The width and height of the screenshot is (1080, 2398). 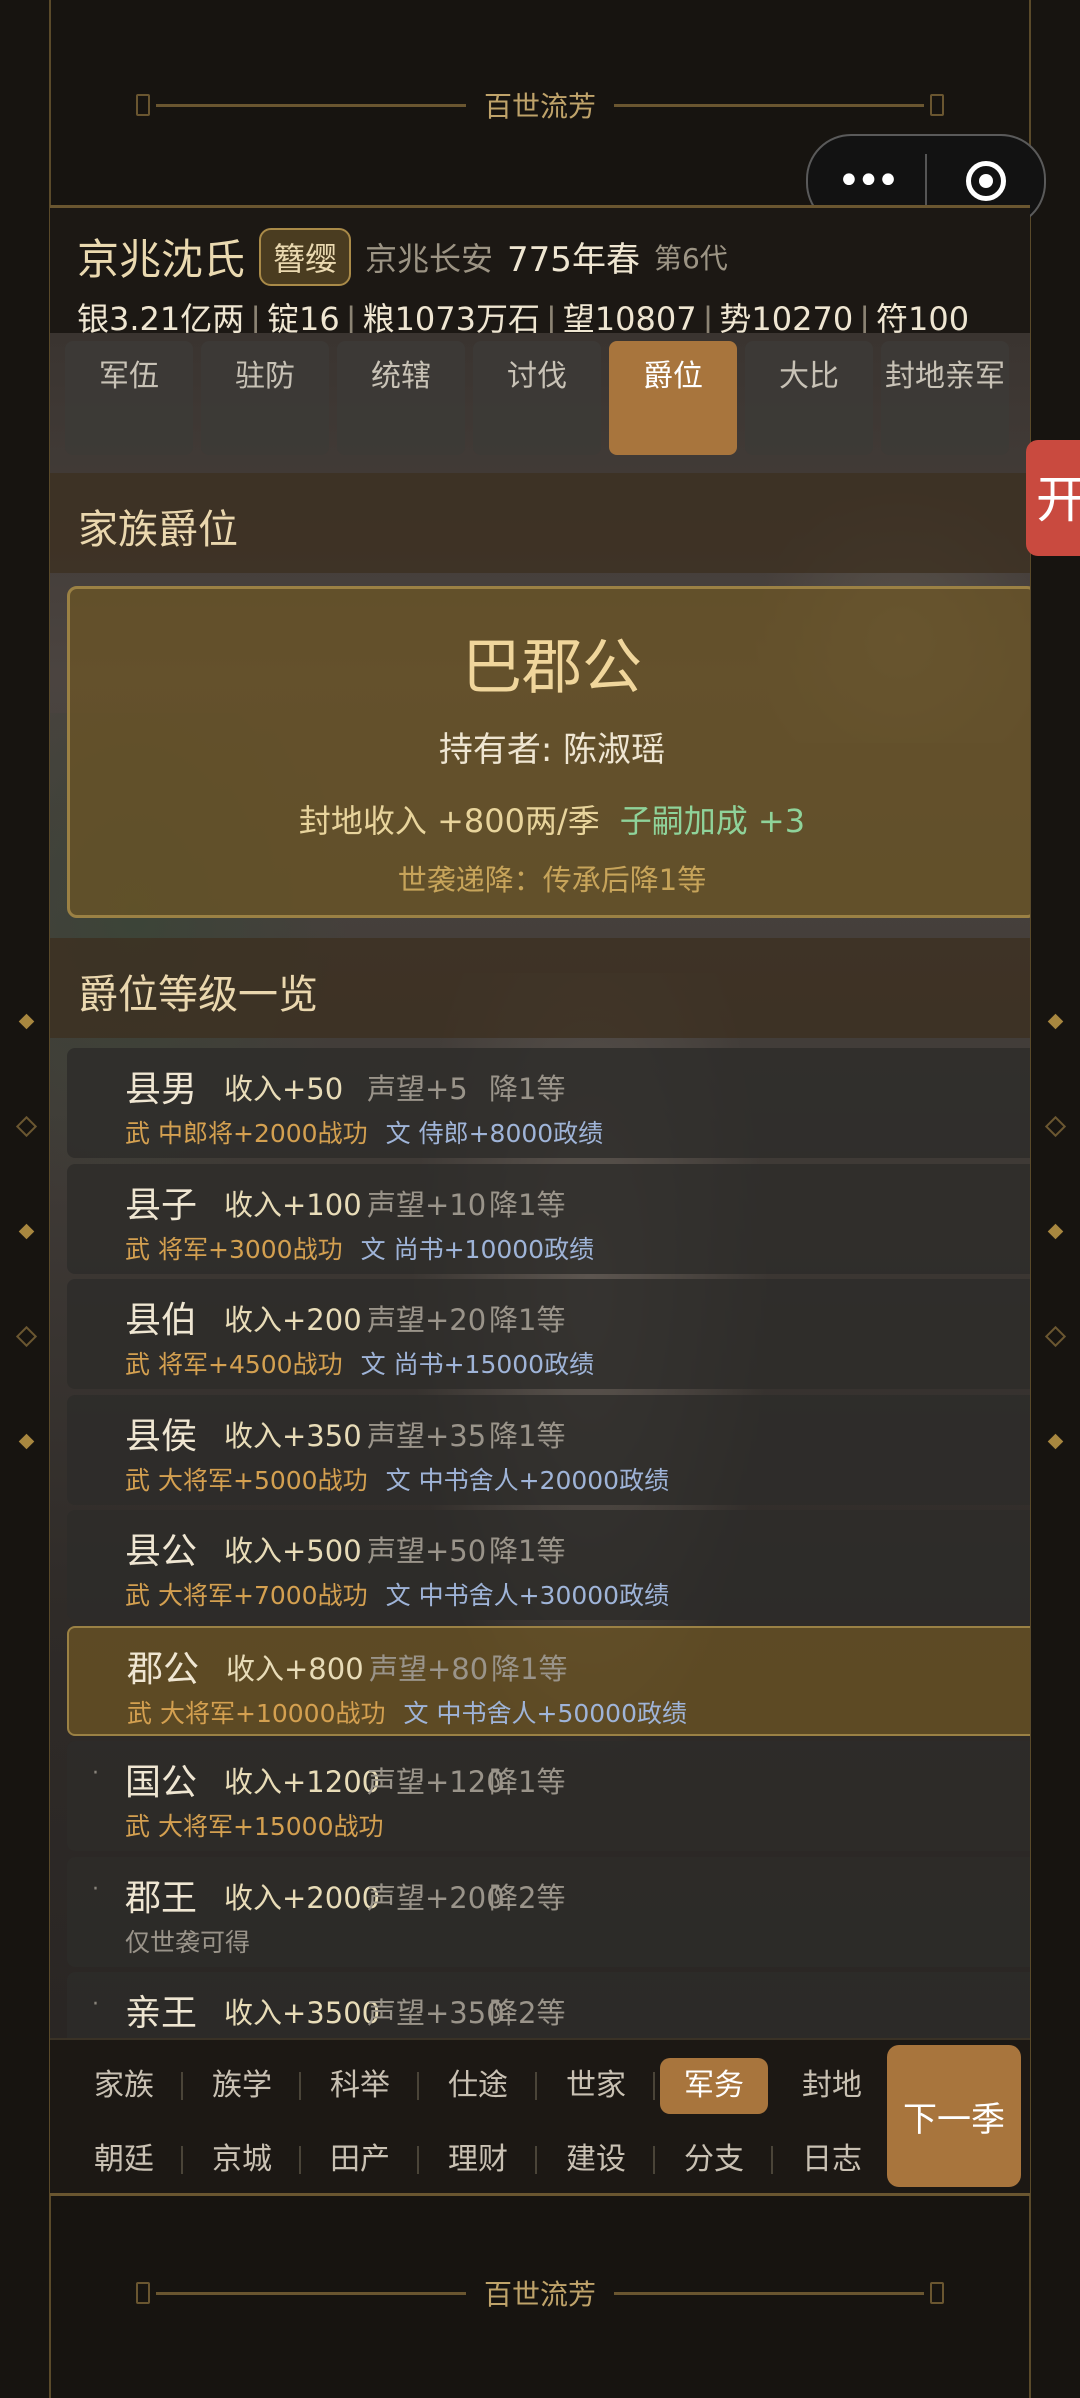 I want to click on rank-row: · 国公 收入+1200 声望+120 降1等武大将军+15000战功, so click(x=548, y=1796).